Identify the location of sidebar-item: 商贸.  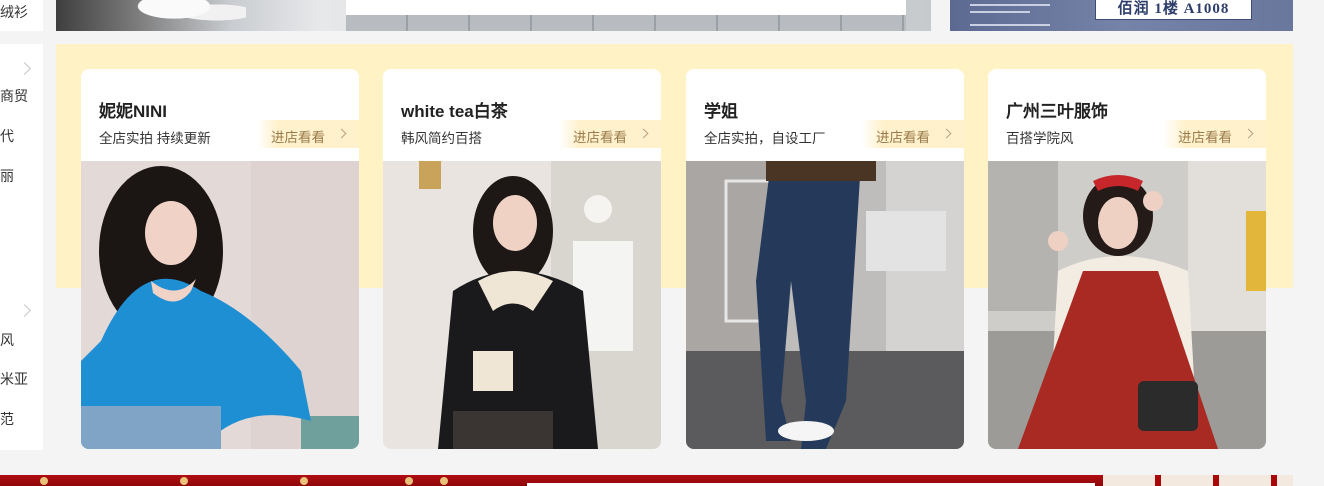
(14, 96).